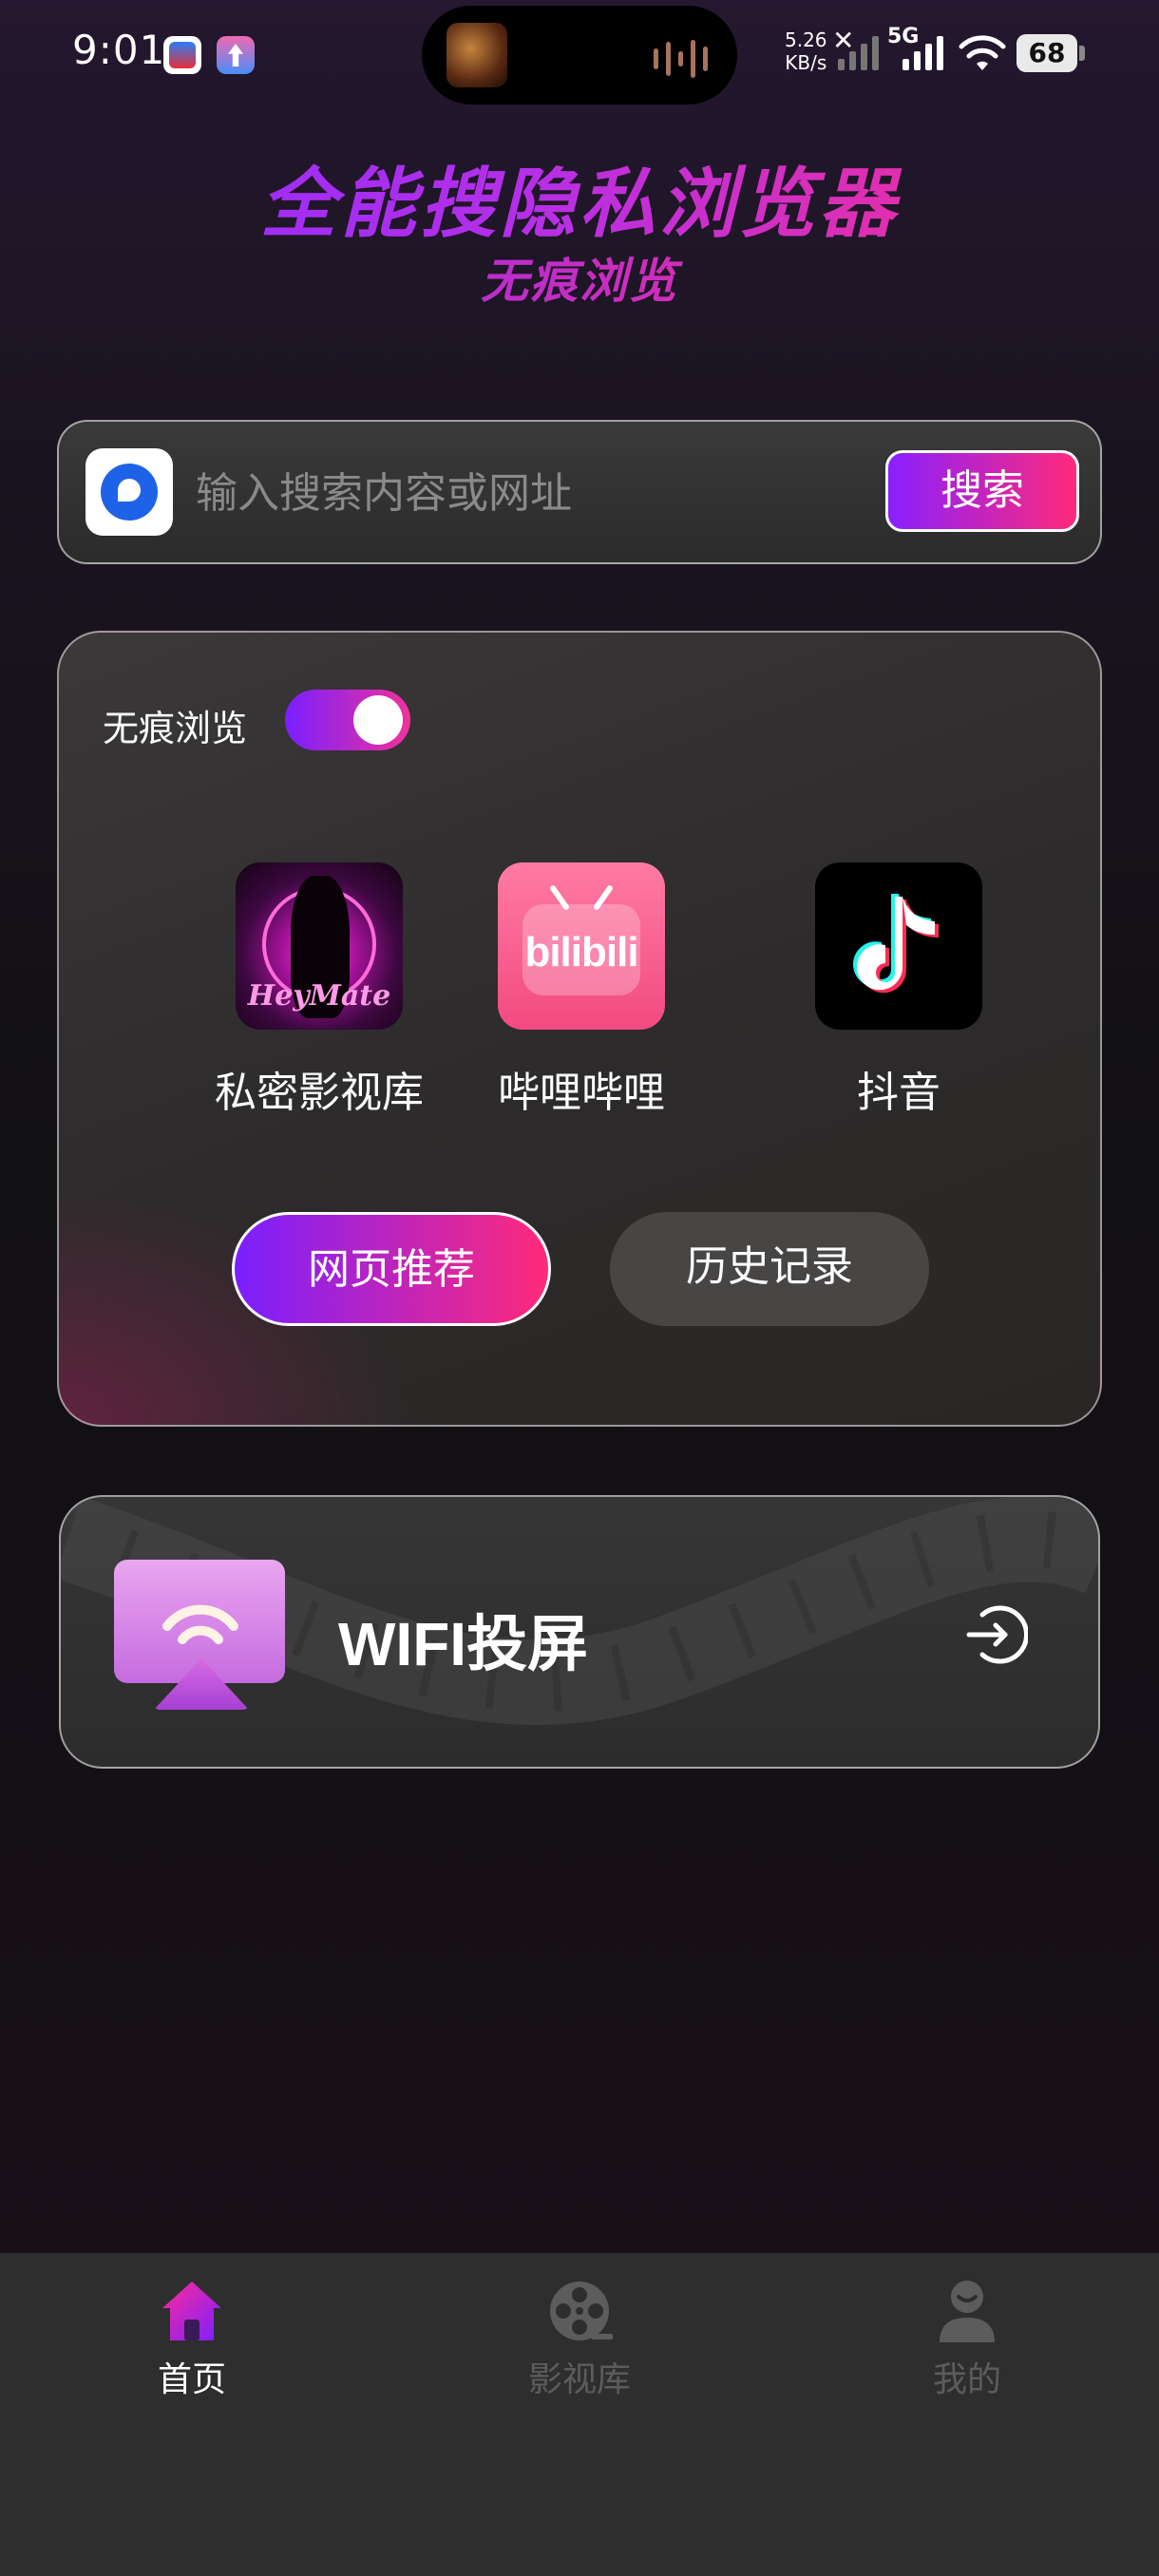  I want to click on shortcut-bilibili: bilibili 哔哩哔哩, so click(581, 990).